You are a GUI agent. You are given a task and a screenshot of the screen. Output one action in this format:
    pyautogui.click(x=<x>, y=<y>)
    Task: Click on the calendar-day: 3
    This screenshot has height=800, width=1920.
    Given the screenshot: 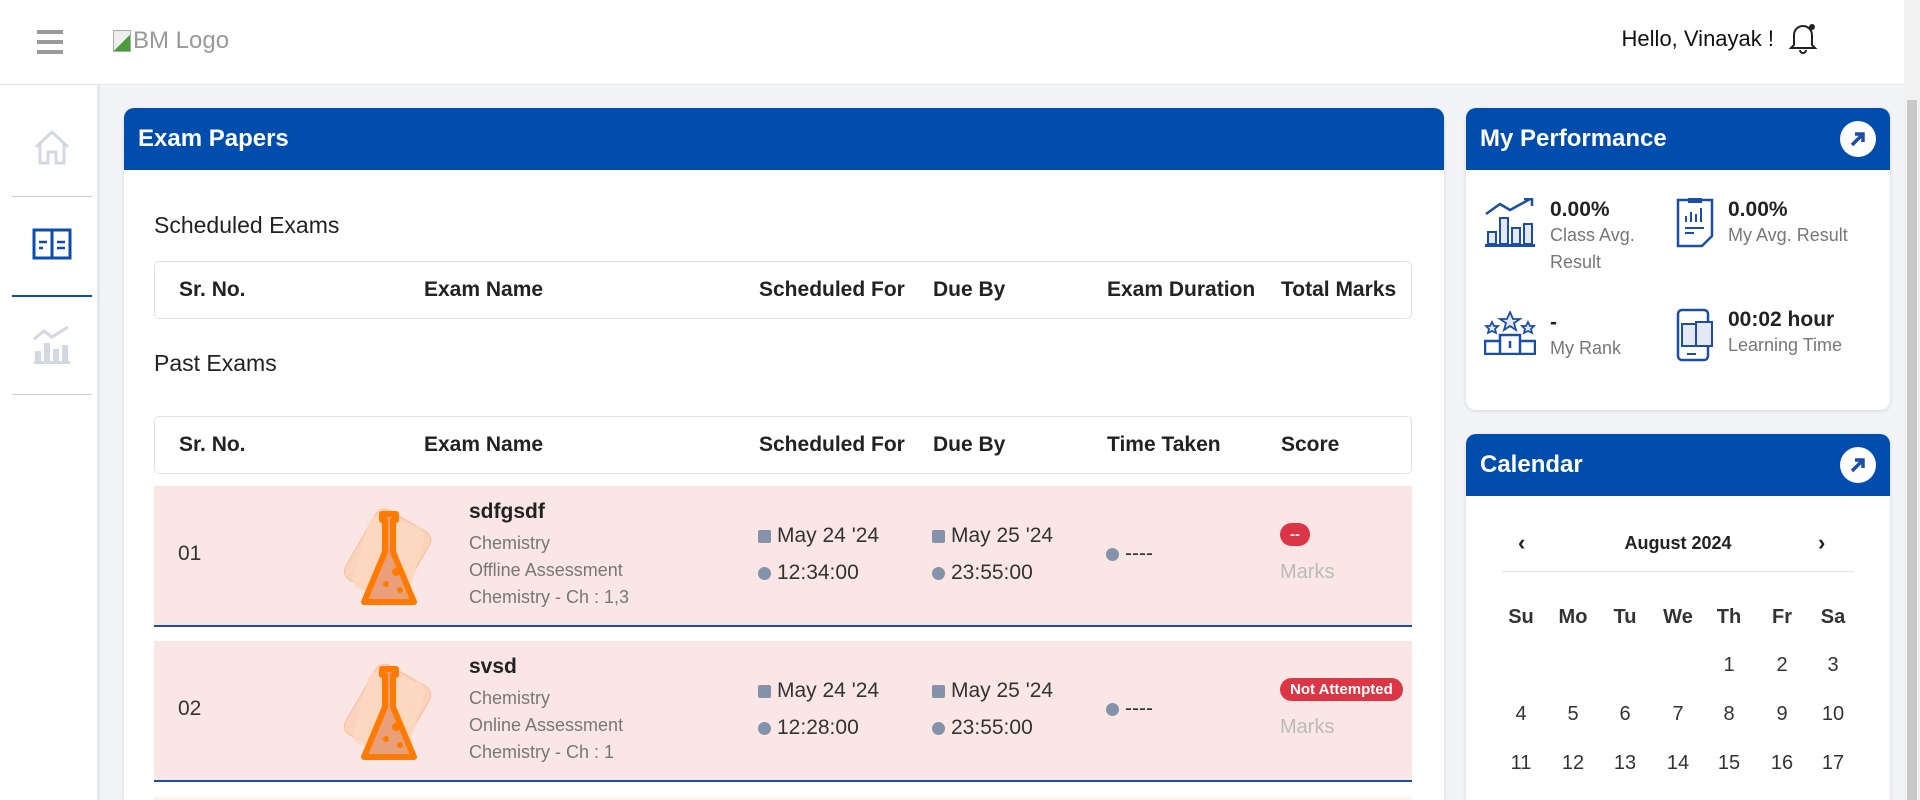 What is the action you would take?
    pyautogui.click(x=1833, y=665)
    